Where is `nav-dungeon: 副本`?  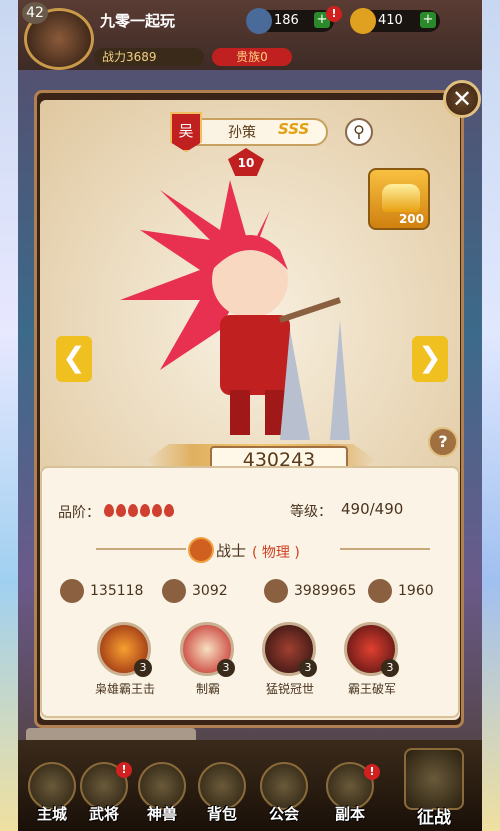 nav-dungeon: 副本 is located at coordinates (350, 813).